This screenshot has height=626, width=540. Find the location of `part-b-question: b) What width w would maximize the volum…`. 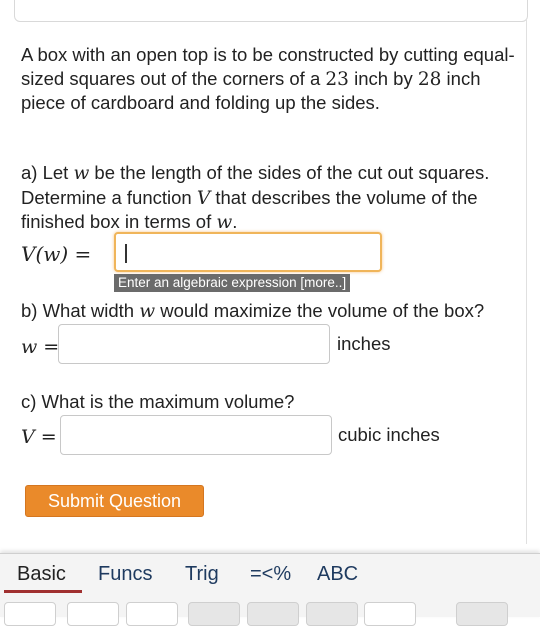

part-b-question: b) What width w would maximize the volum… is located at coordinates (252, 311).